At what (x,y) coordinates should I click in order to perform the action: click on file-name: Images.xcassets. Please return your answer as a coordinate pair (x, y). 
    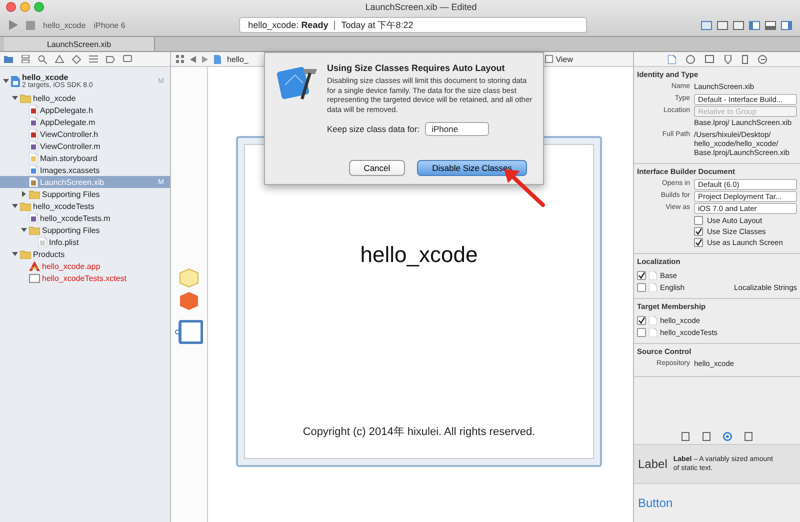
    Looking at the image, I should click on (70, 170).